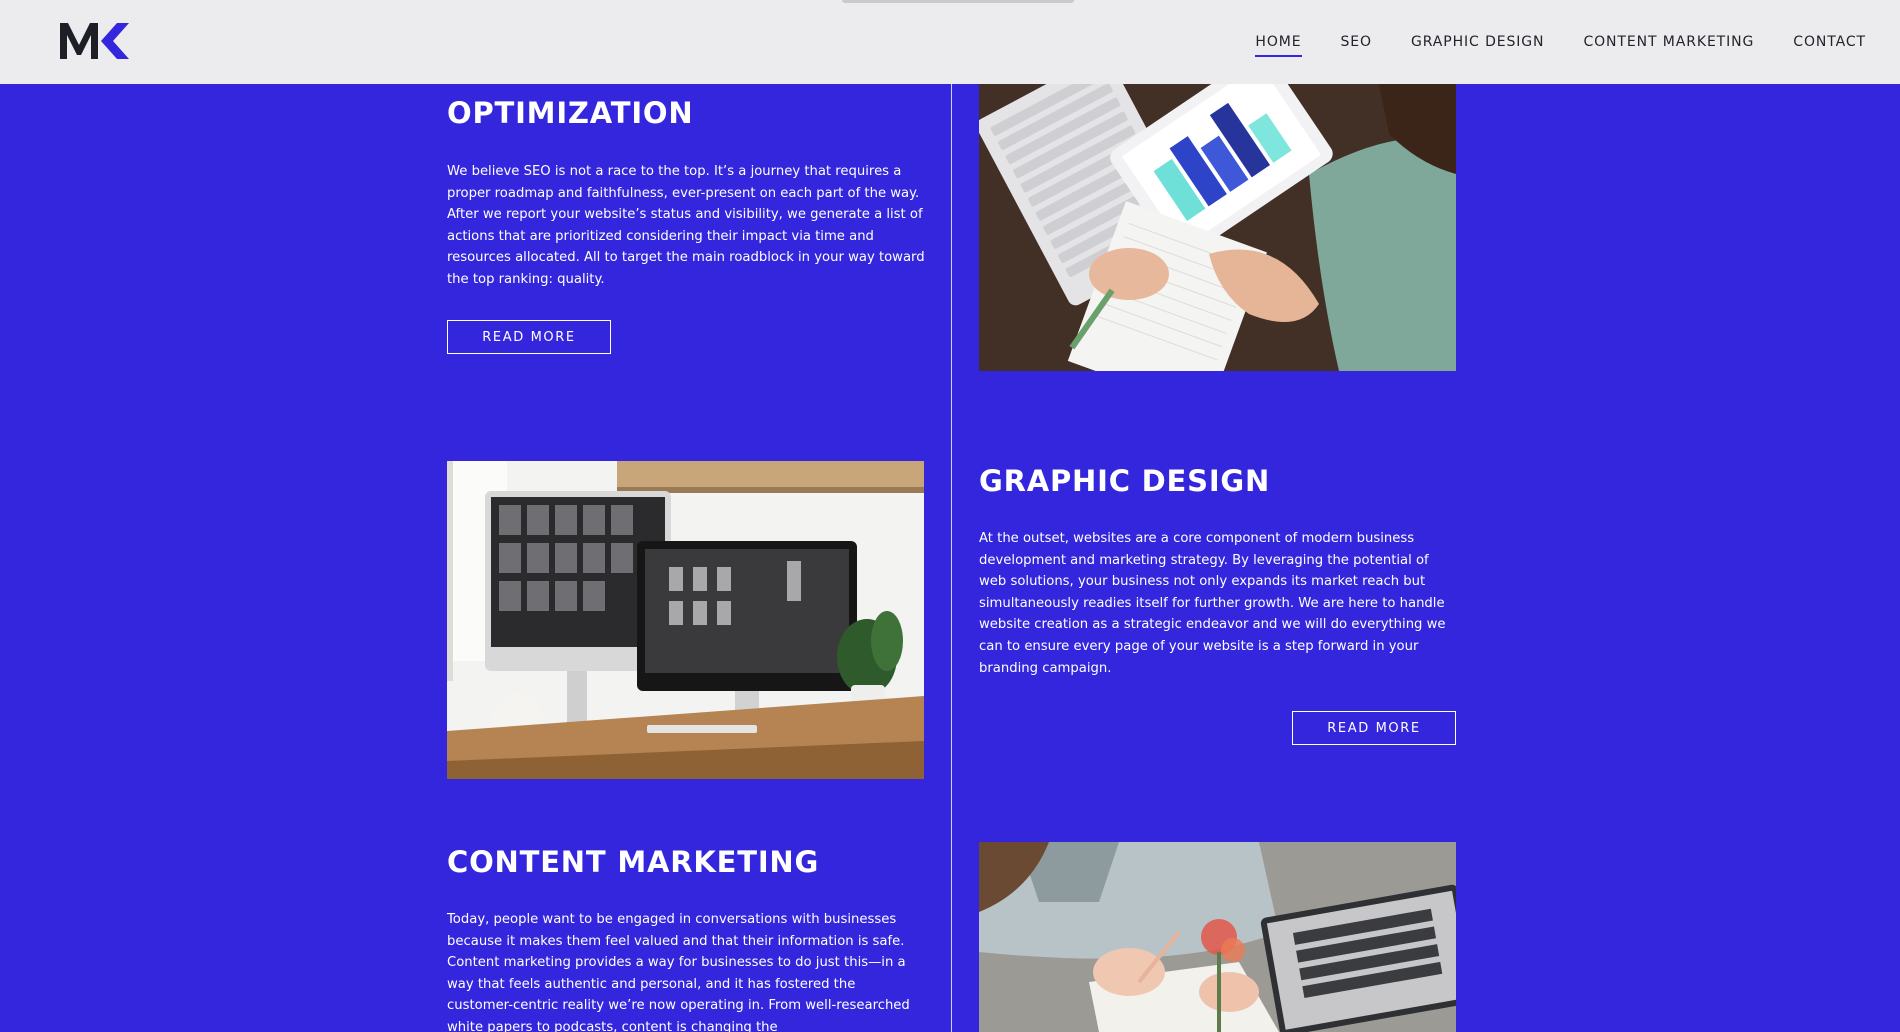 The image size is (1900, 1032). What do you see at coordinates (1374, 728) in the screenshot?
I see `graphic-design-read-more-button: READ MORE` at bounding box center [1374, 728].